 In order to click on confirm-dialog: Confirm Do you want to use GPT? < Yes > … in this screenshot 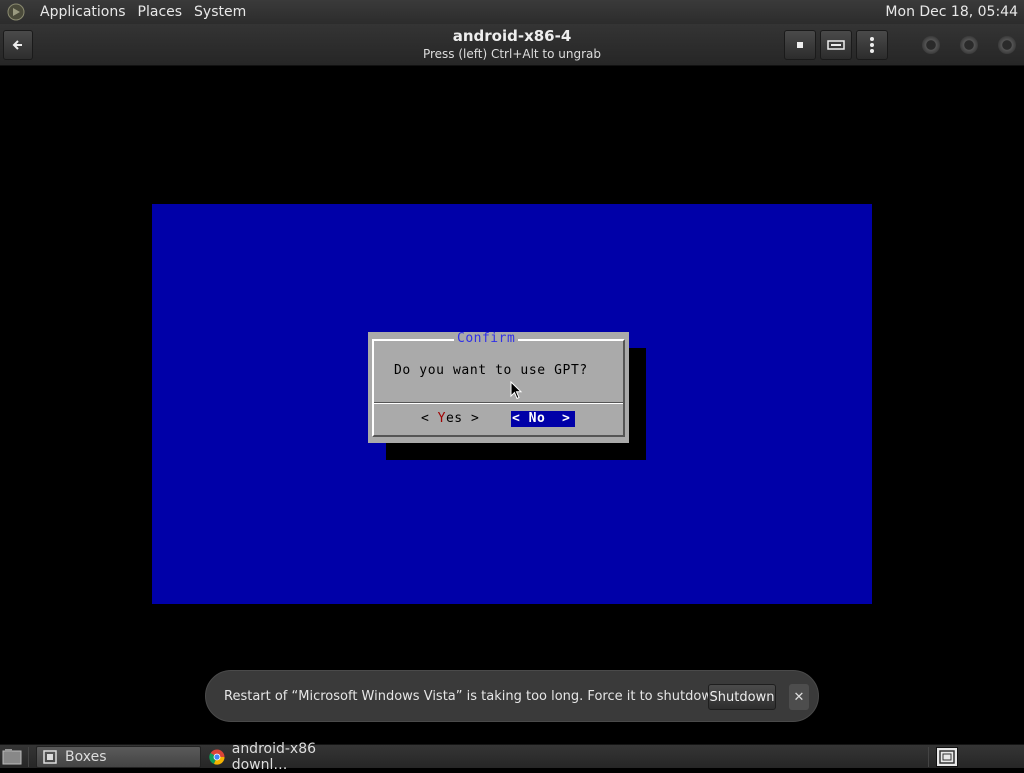, I will do `click(498, 387)`.